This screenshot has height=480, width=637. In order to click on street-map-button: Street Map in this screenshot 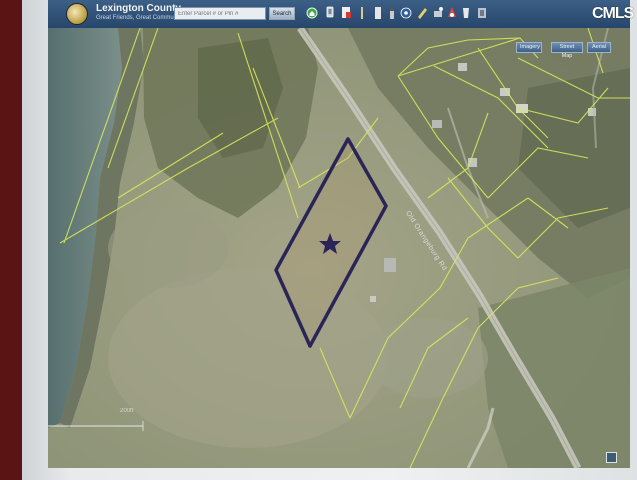, I will do `click(567, 50)`.